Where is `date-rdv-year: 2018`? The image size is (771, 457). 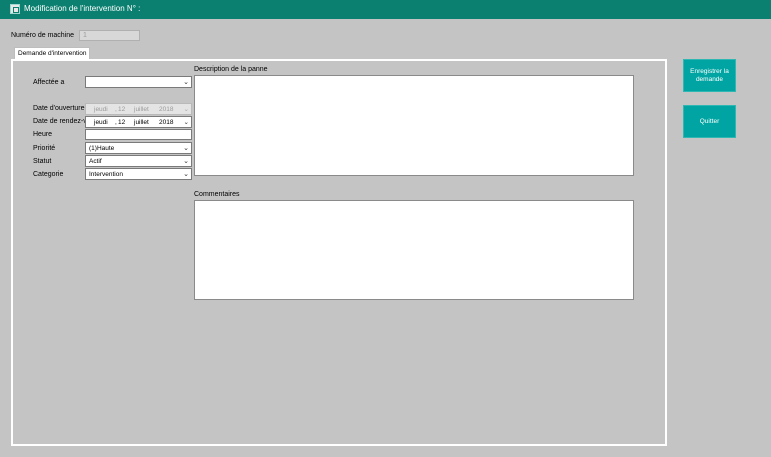
date-rdv-year: 2018 is located at coordinates (166, 122).